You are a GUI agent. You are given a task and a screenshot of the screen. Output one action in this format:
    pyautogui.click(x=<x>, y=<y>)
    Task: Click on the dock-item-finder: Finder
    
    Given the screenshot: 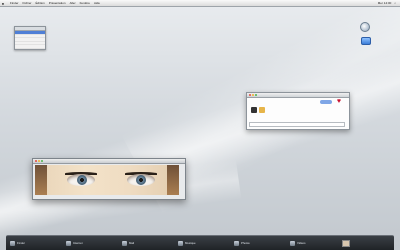 What is the action you would take?
    pyautogui.click(x=34, y=243)
    